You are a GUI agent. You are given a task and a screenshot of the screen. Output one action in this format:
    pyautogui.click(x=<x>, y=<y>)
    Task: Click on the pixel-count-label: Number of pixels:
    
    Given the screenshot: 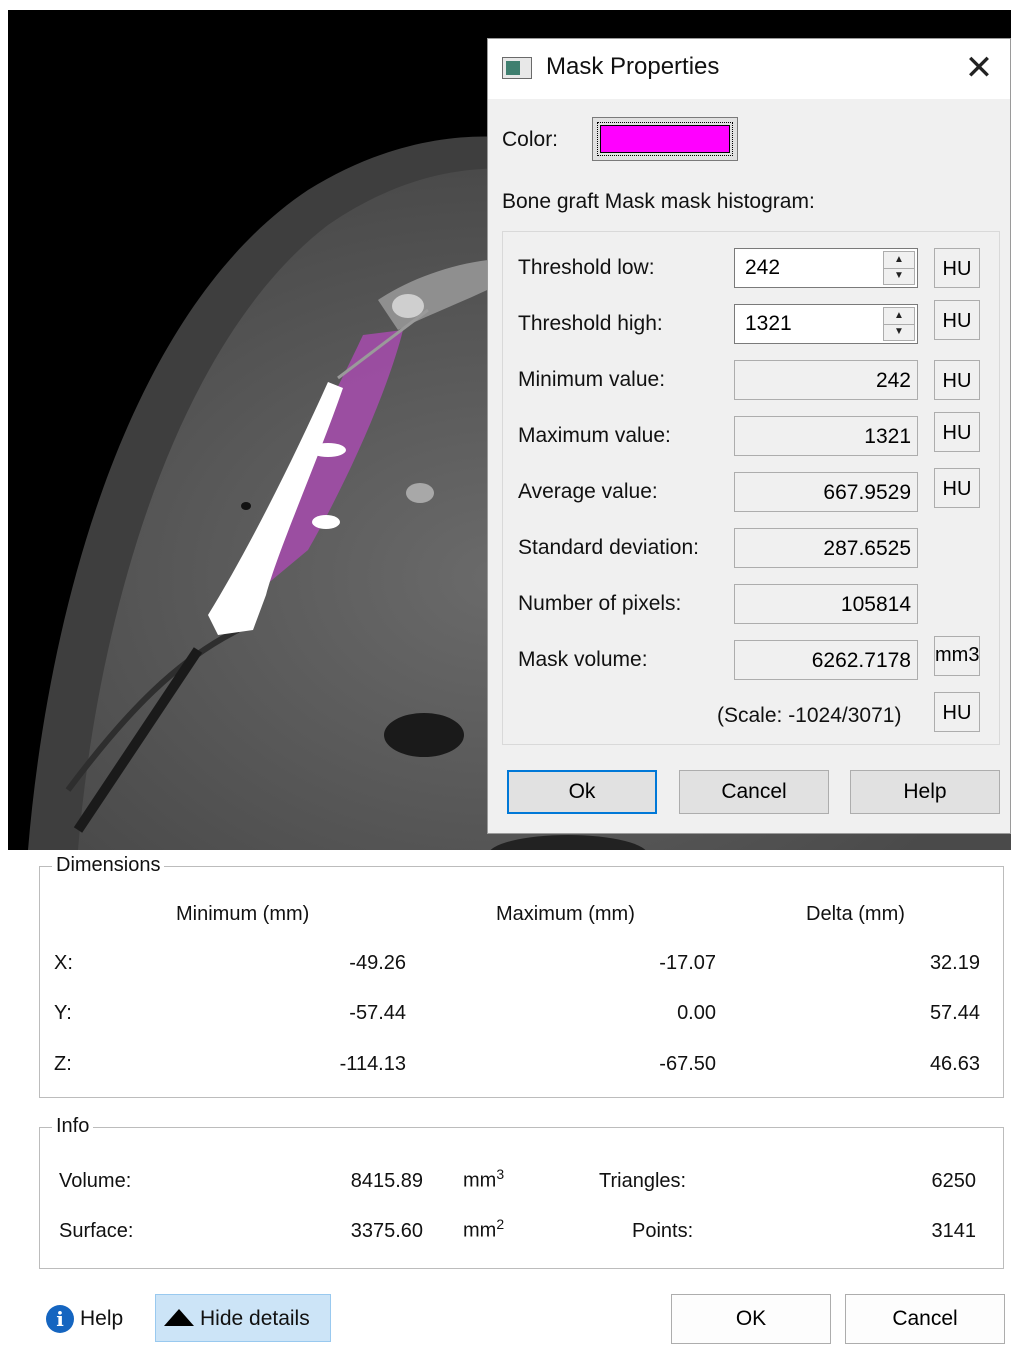 What is the action you would take?
    pyautogui.click(x=600, y=603)
    